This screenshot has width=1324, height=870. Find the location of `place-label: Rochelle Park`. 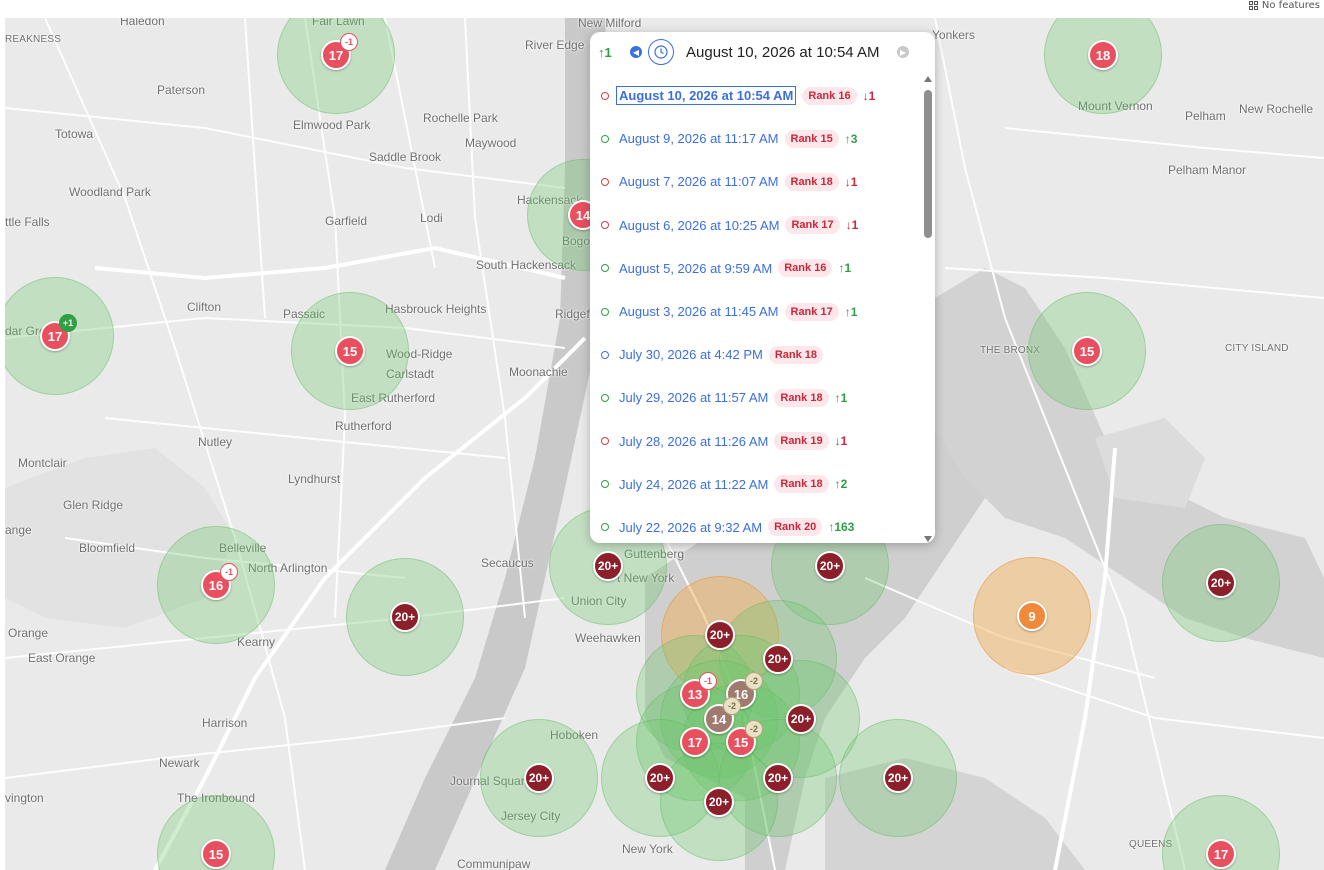

place-label: Rochelle Park is located at coordinates (460, 118).